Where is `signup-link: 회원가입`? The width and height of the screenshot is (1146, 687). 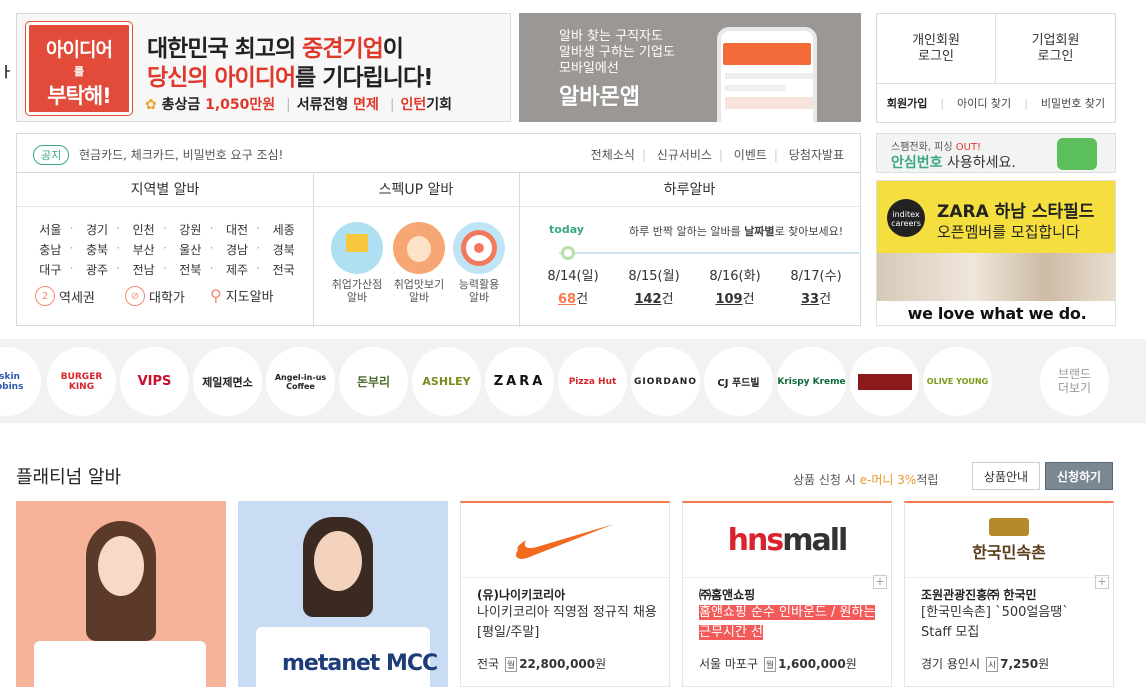 signup-link: 회원가입 is located at coordinates (907, 103).